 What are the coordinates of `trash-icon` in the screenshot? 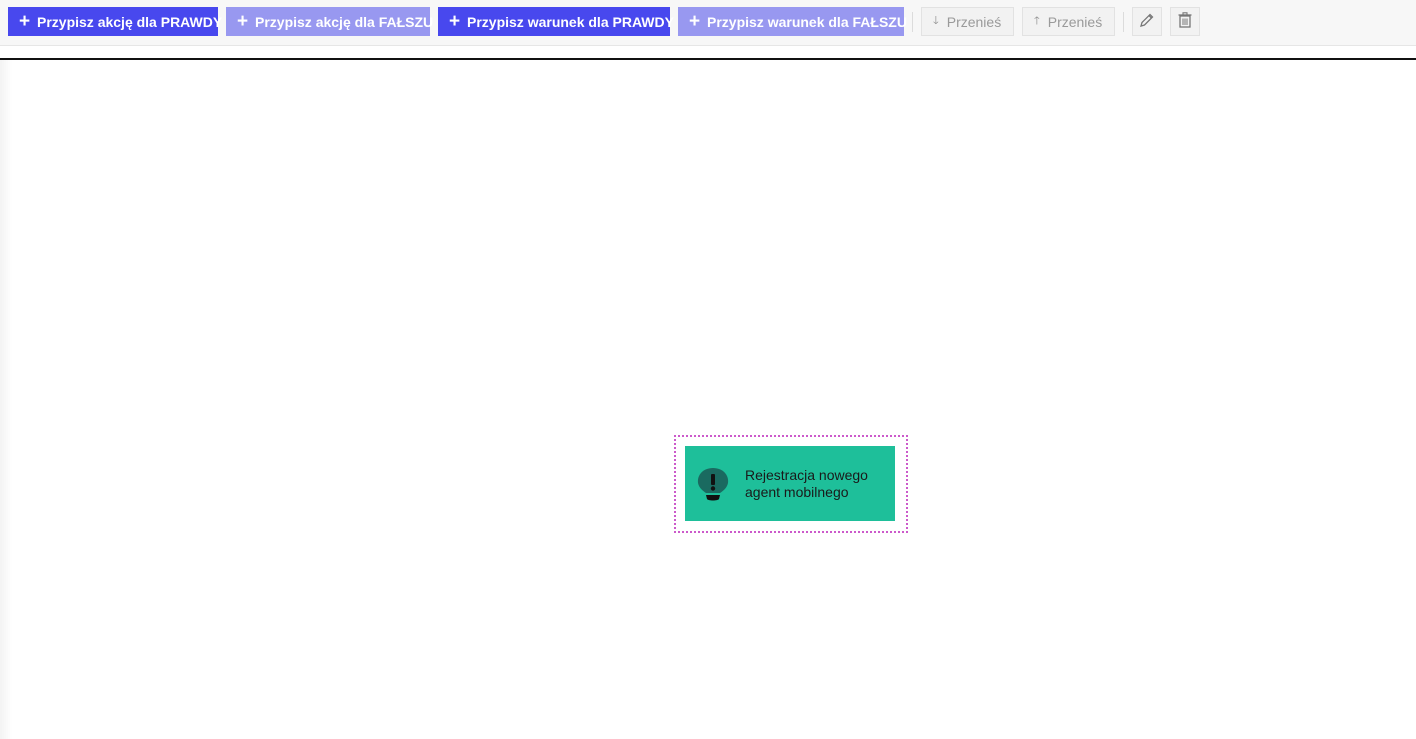 It's located at (1185, 21).